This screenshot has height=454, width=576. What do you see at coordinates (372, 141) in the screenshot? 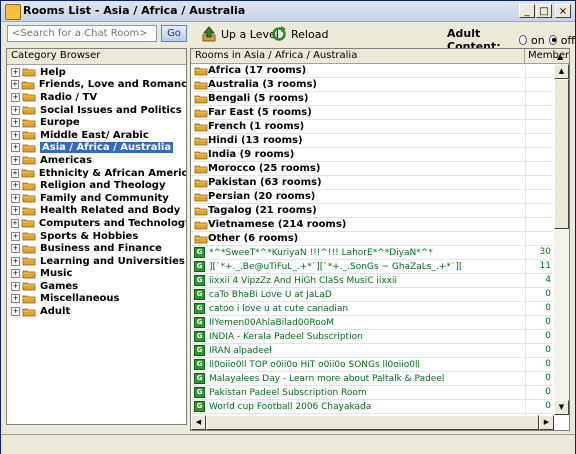
I see `subcategory-row: Hindi (13 rooms)` at bounding box center [372, 141].